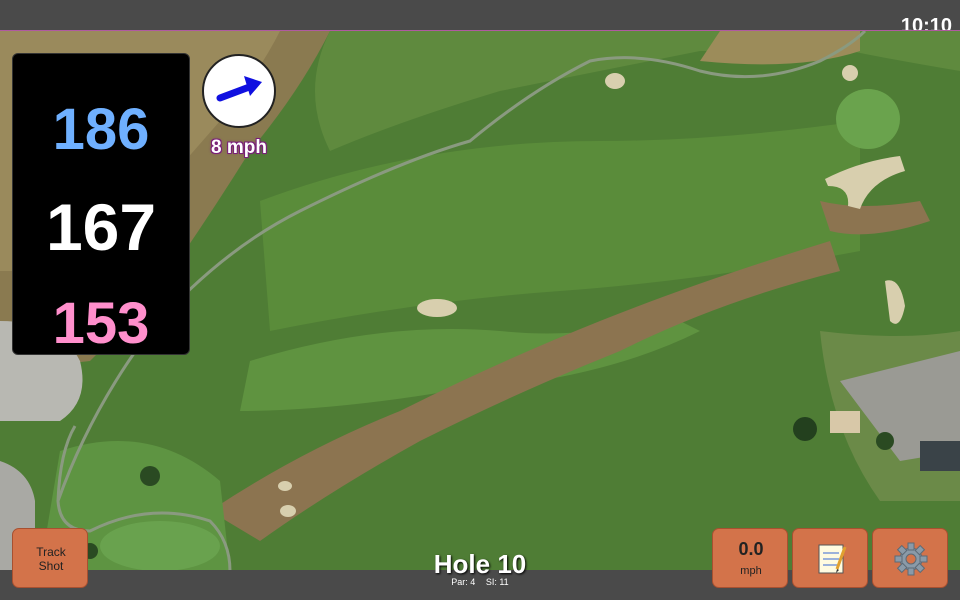 The image size is (960, 600). Describe the element at coordinates (751, 549) in the screenshot. I see `speed-value: 0.0` at that location.